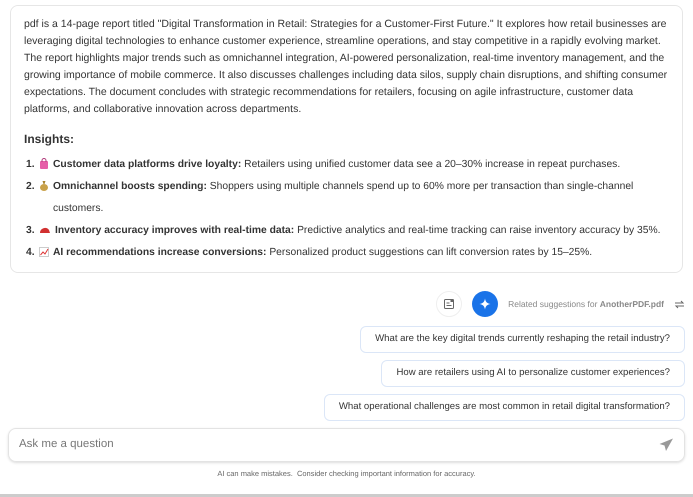 This screenshot has height=497, width=693. What do you see at coordinates (44, 163) in the screenshot?
I see `shopping-bag-icon` at bounding box center [44, 163].